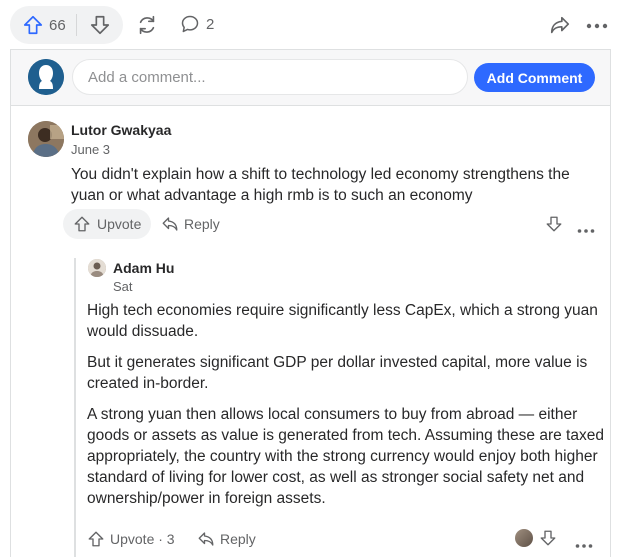 The height and width of the screenshot is (557, 621). What do you see at coordinates (142, 539) in the screenshot?
I see `upvote-label: Upvote · 3` at bounding box center [142, 539].